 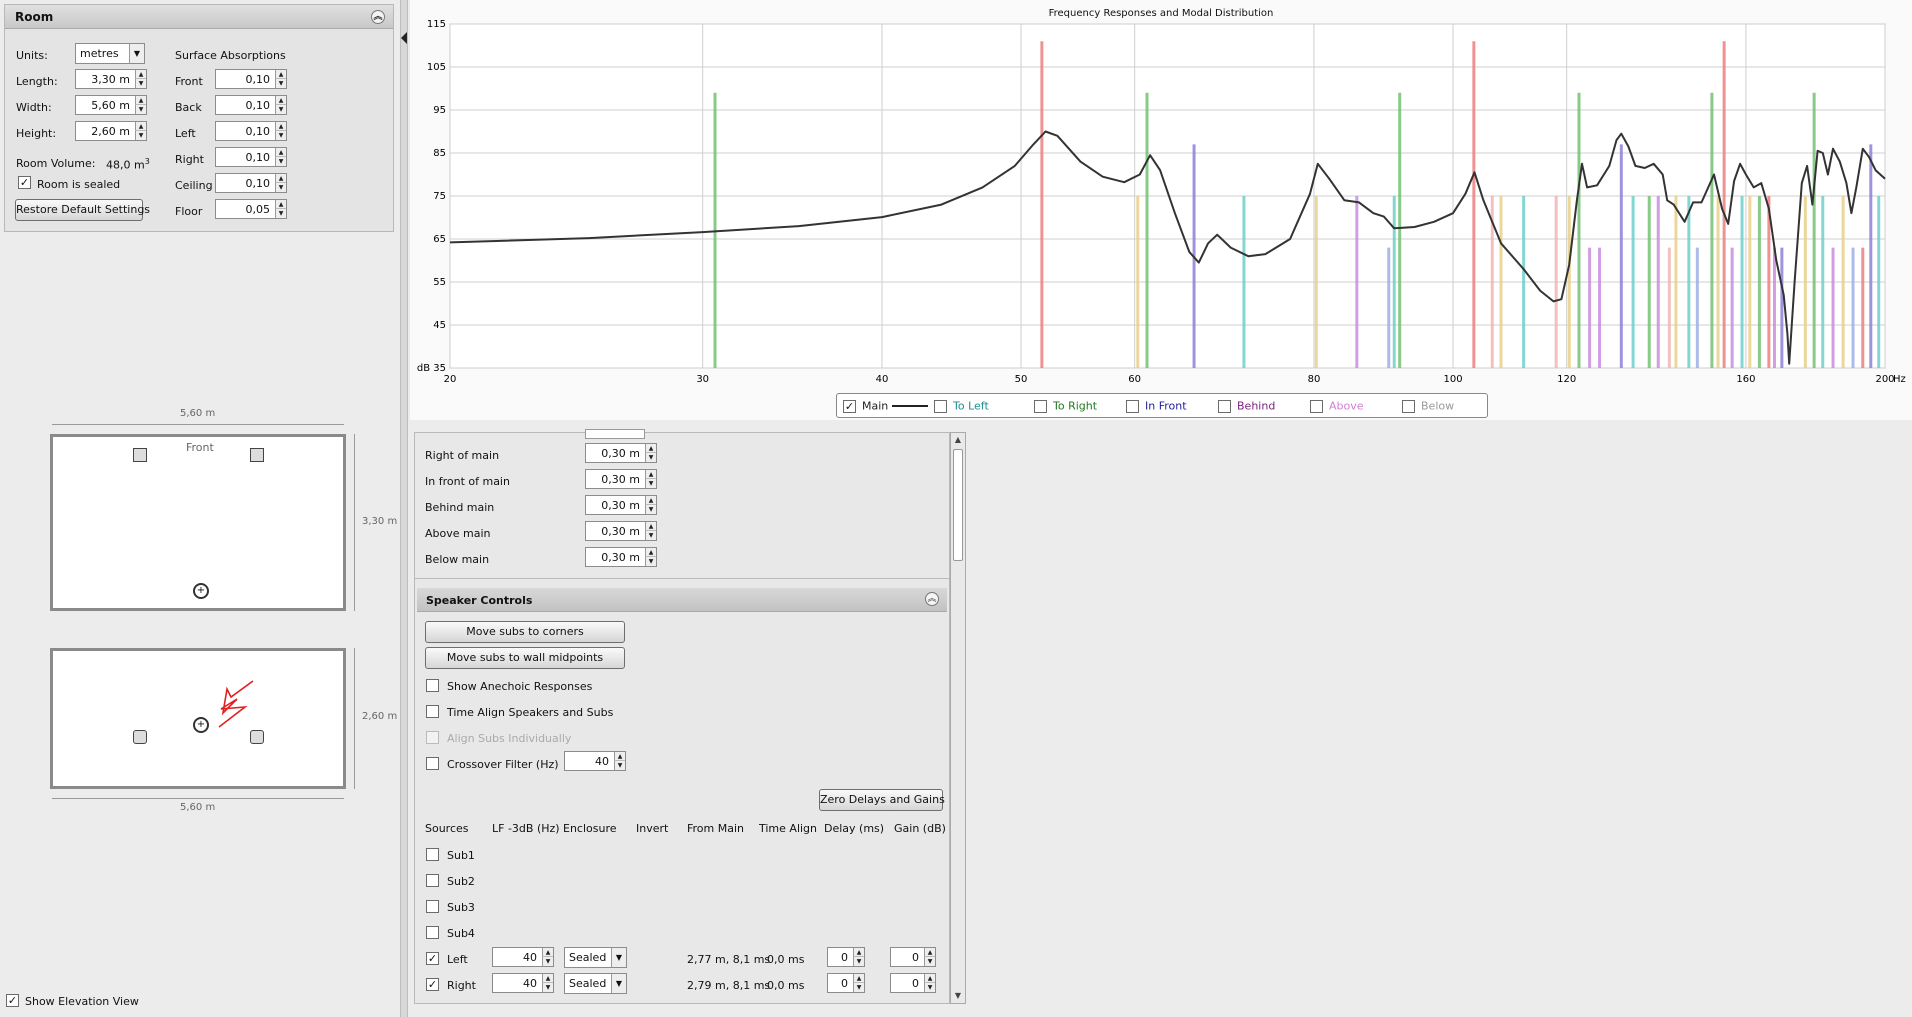 What do you see at coordinates (378, 17) in the screenshot?
I see `collapse-room-button: ︽` at bounding box center [378, 17].